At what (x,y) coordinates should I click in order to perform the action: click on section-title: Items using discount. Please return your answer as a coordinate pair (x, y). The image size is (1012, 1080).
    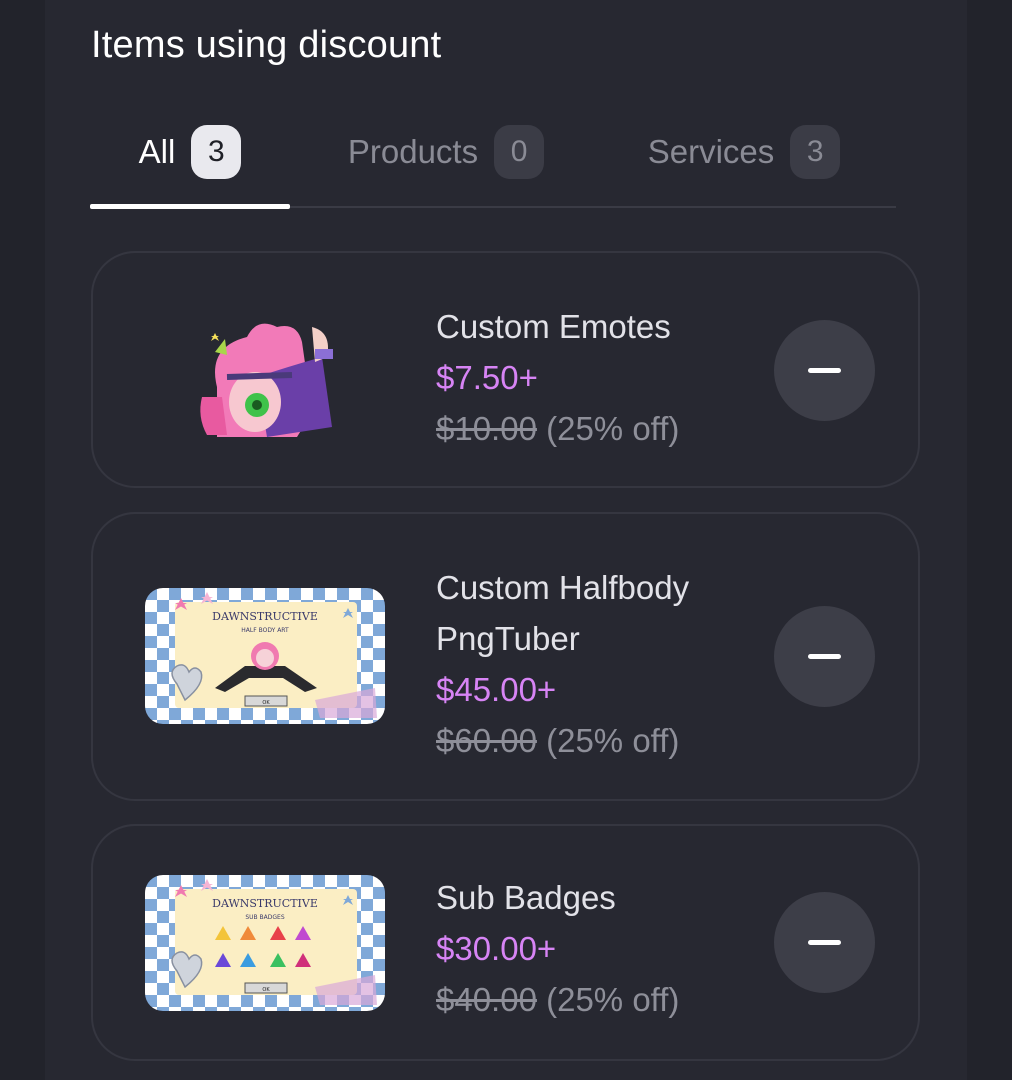
    Looking at the image, I should click on (266, 45).